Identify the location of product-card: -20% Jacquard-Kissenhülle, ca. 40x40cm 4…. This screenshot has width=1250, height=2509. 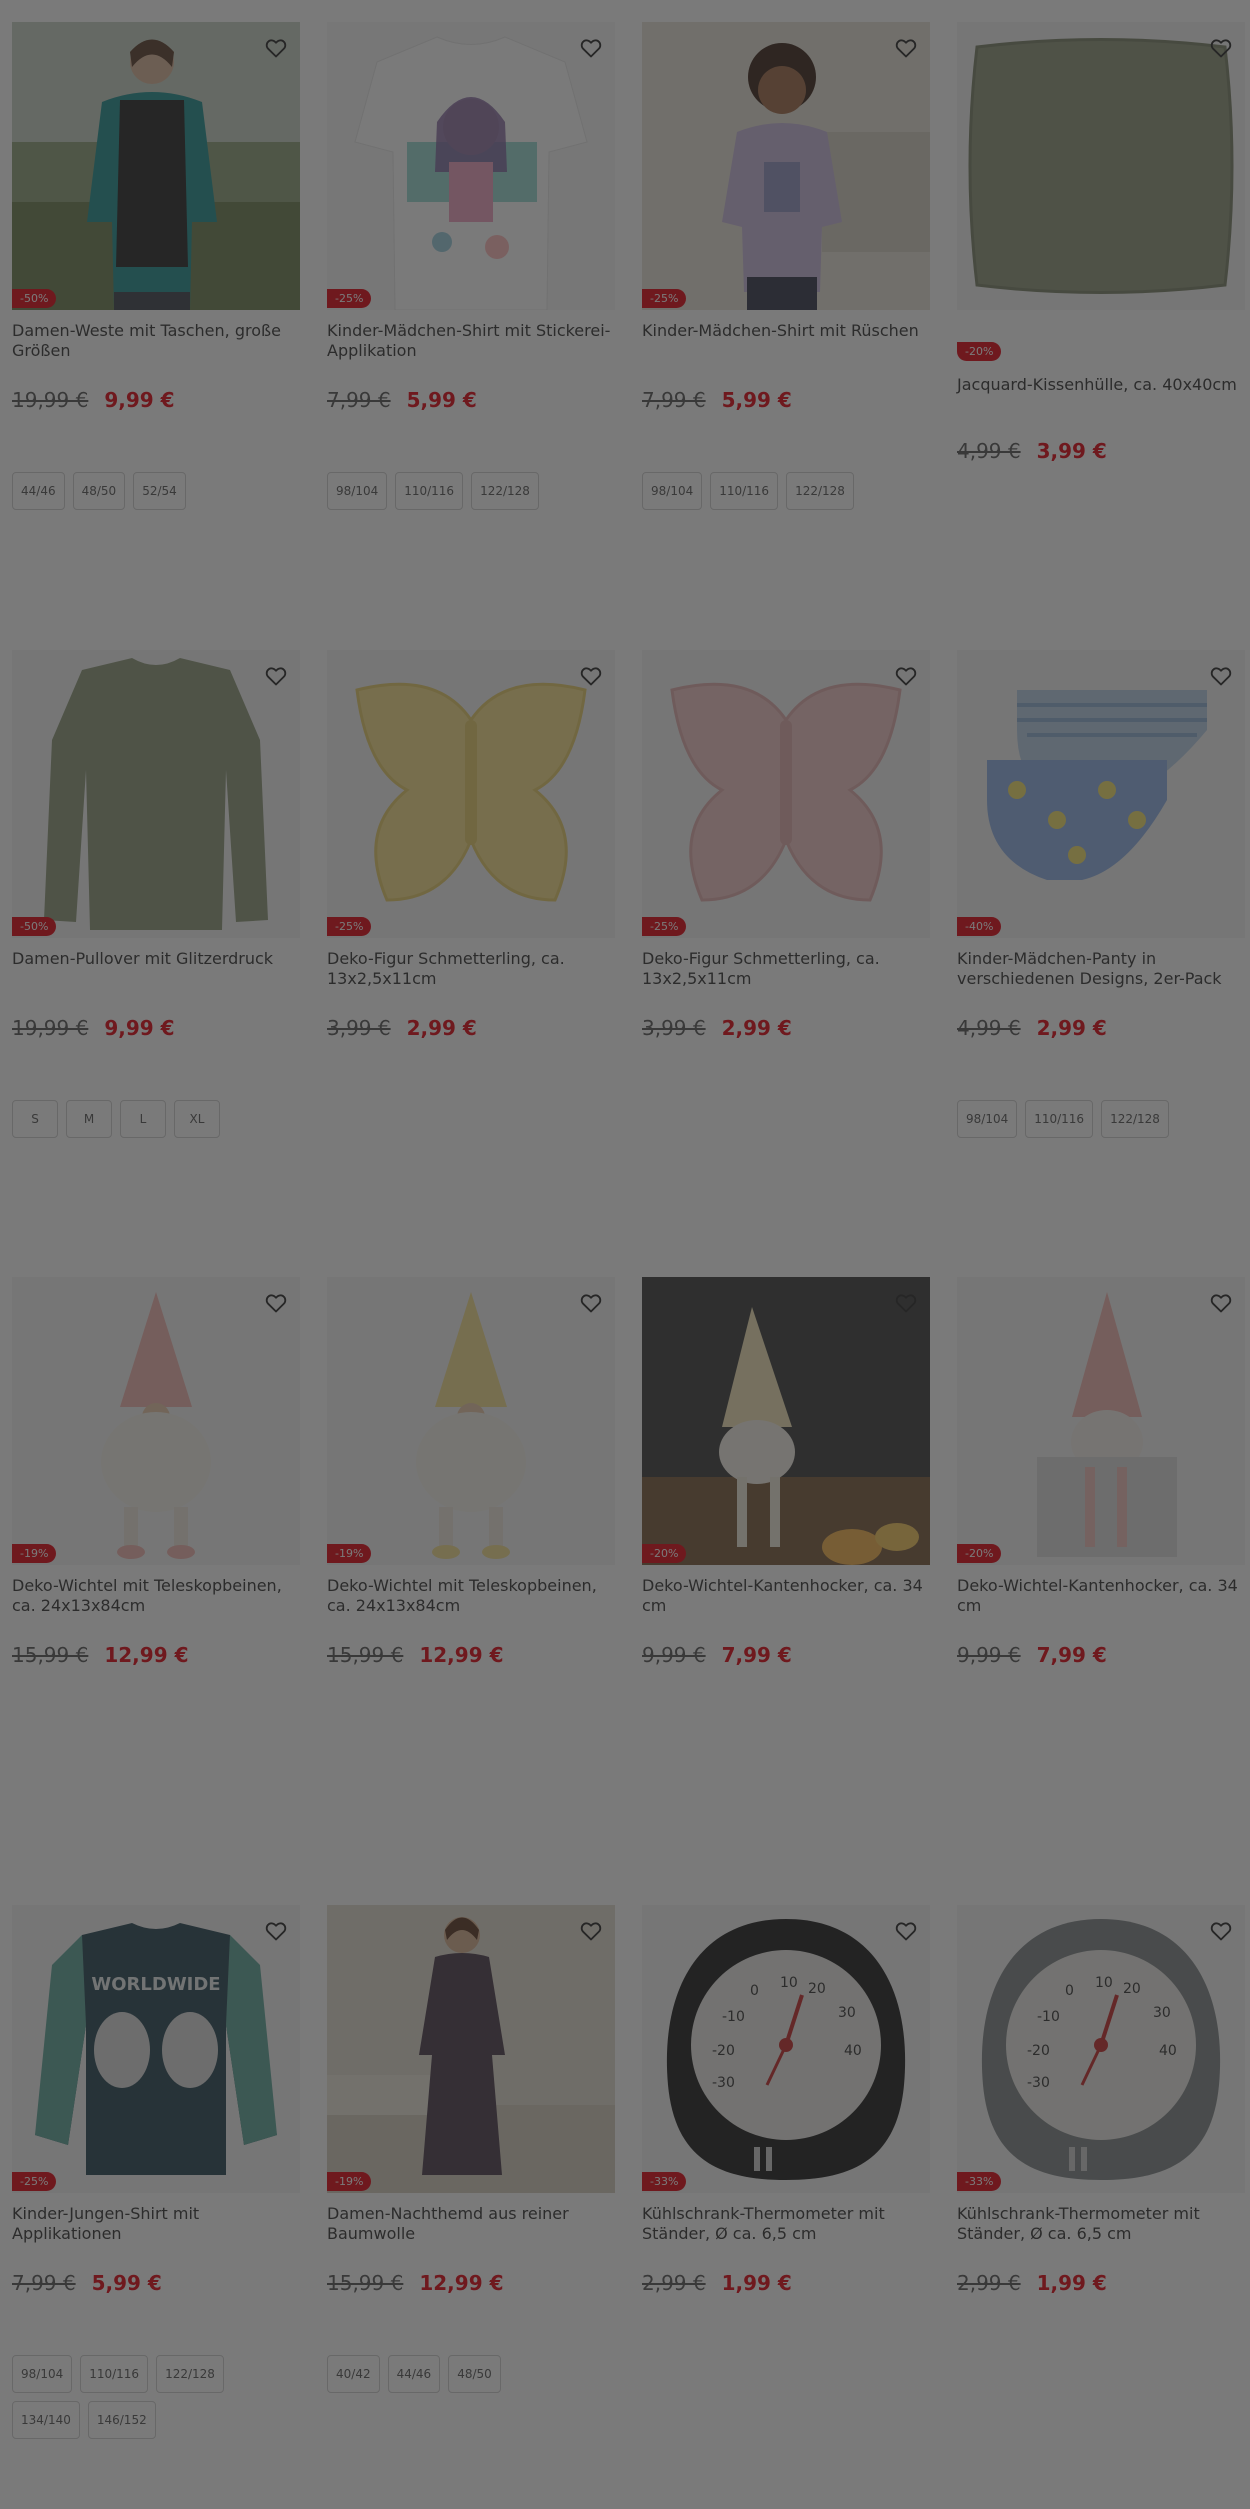
(1101, 242).